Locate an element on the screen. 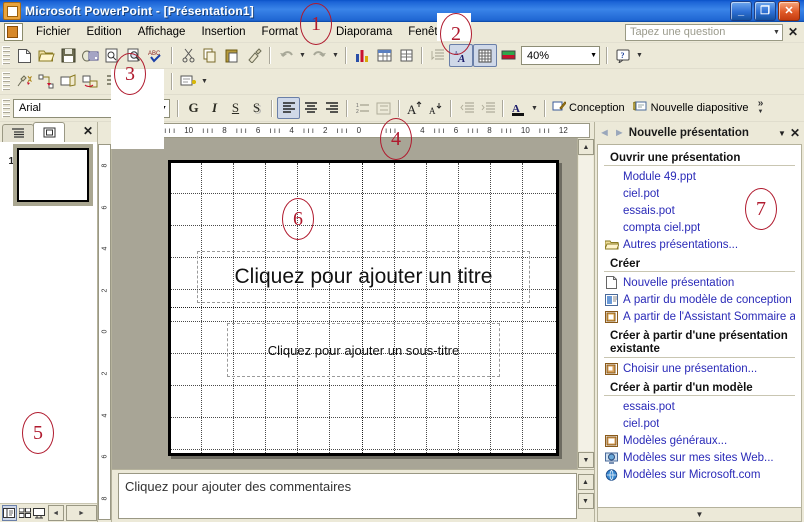  new-slide-icon is located at coordinates (188, 81).